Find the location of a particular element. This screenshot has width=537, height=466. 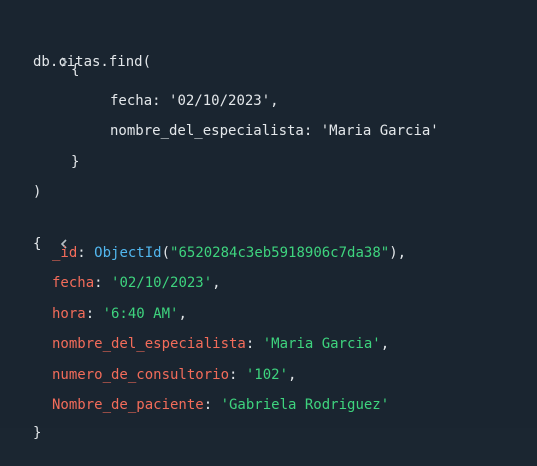

output-line-field: numero_de_consultorio: '102', is located at coordinates (174, 375).